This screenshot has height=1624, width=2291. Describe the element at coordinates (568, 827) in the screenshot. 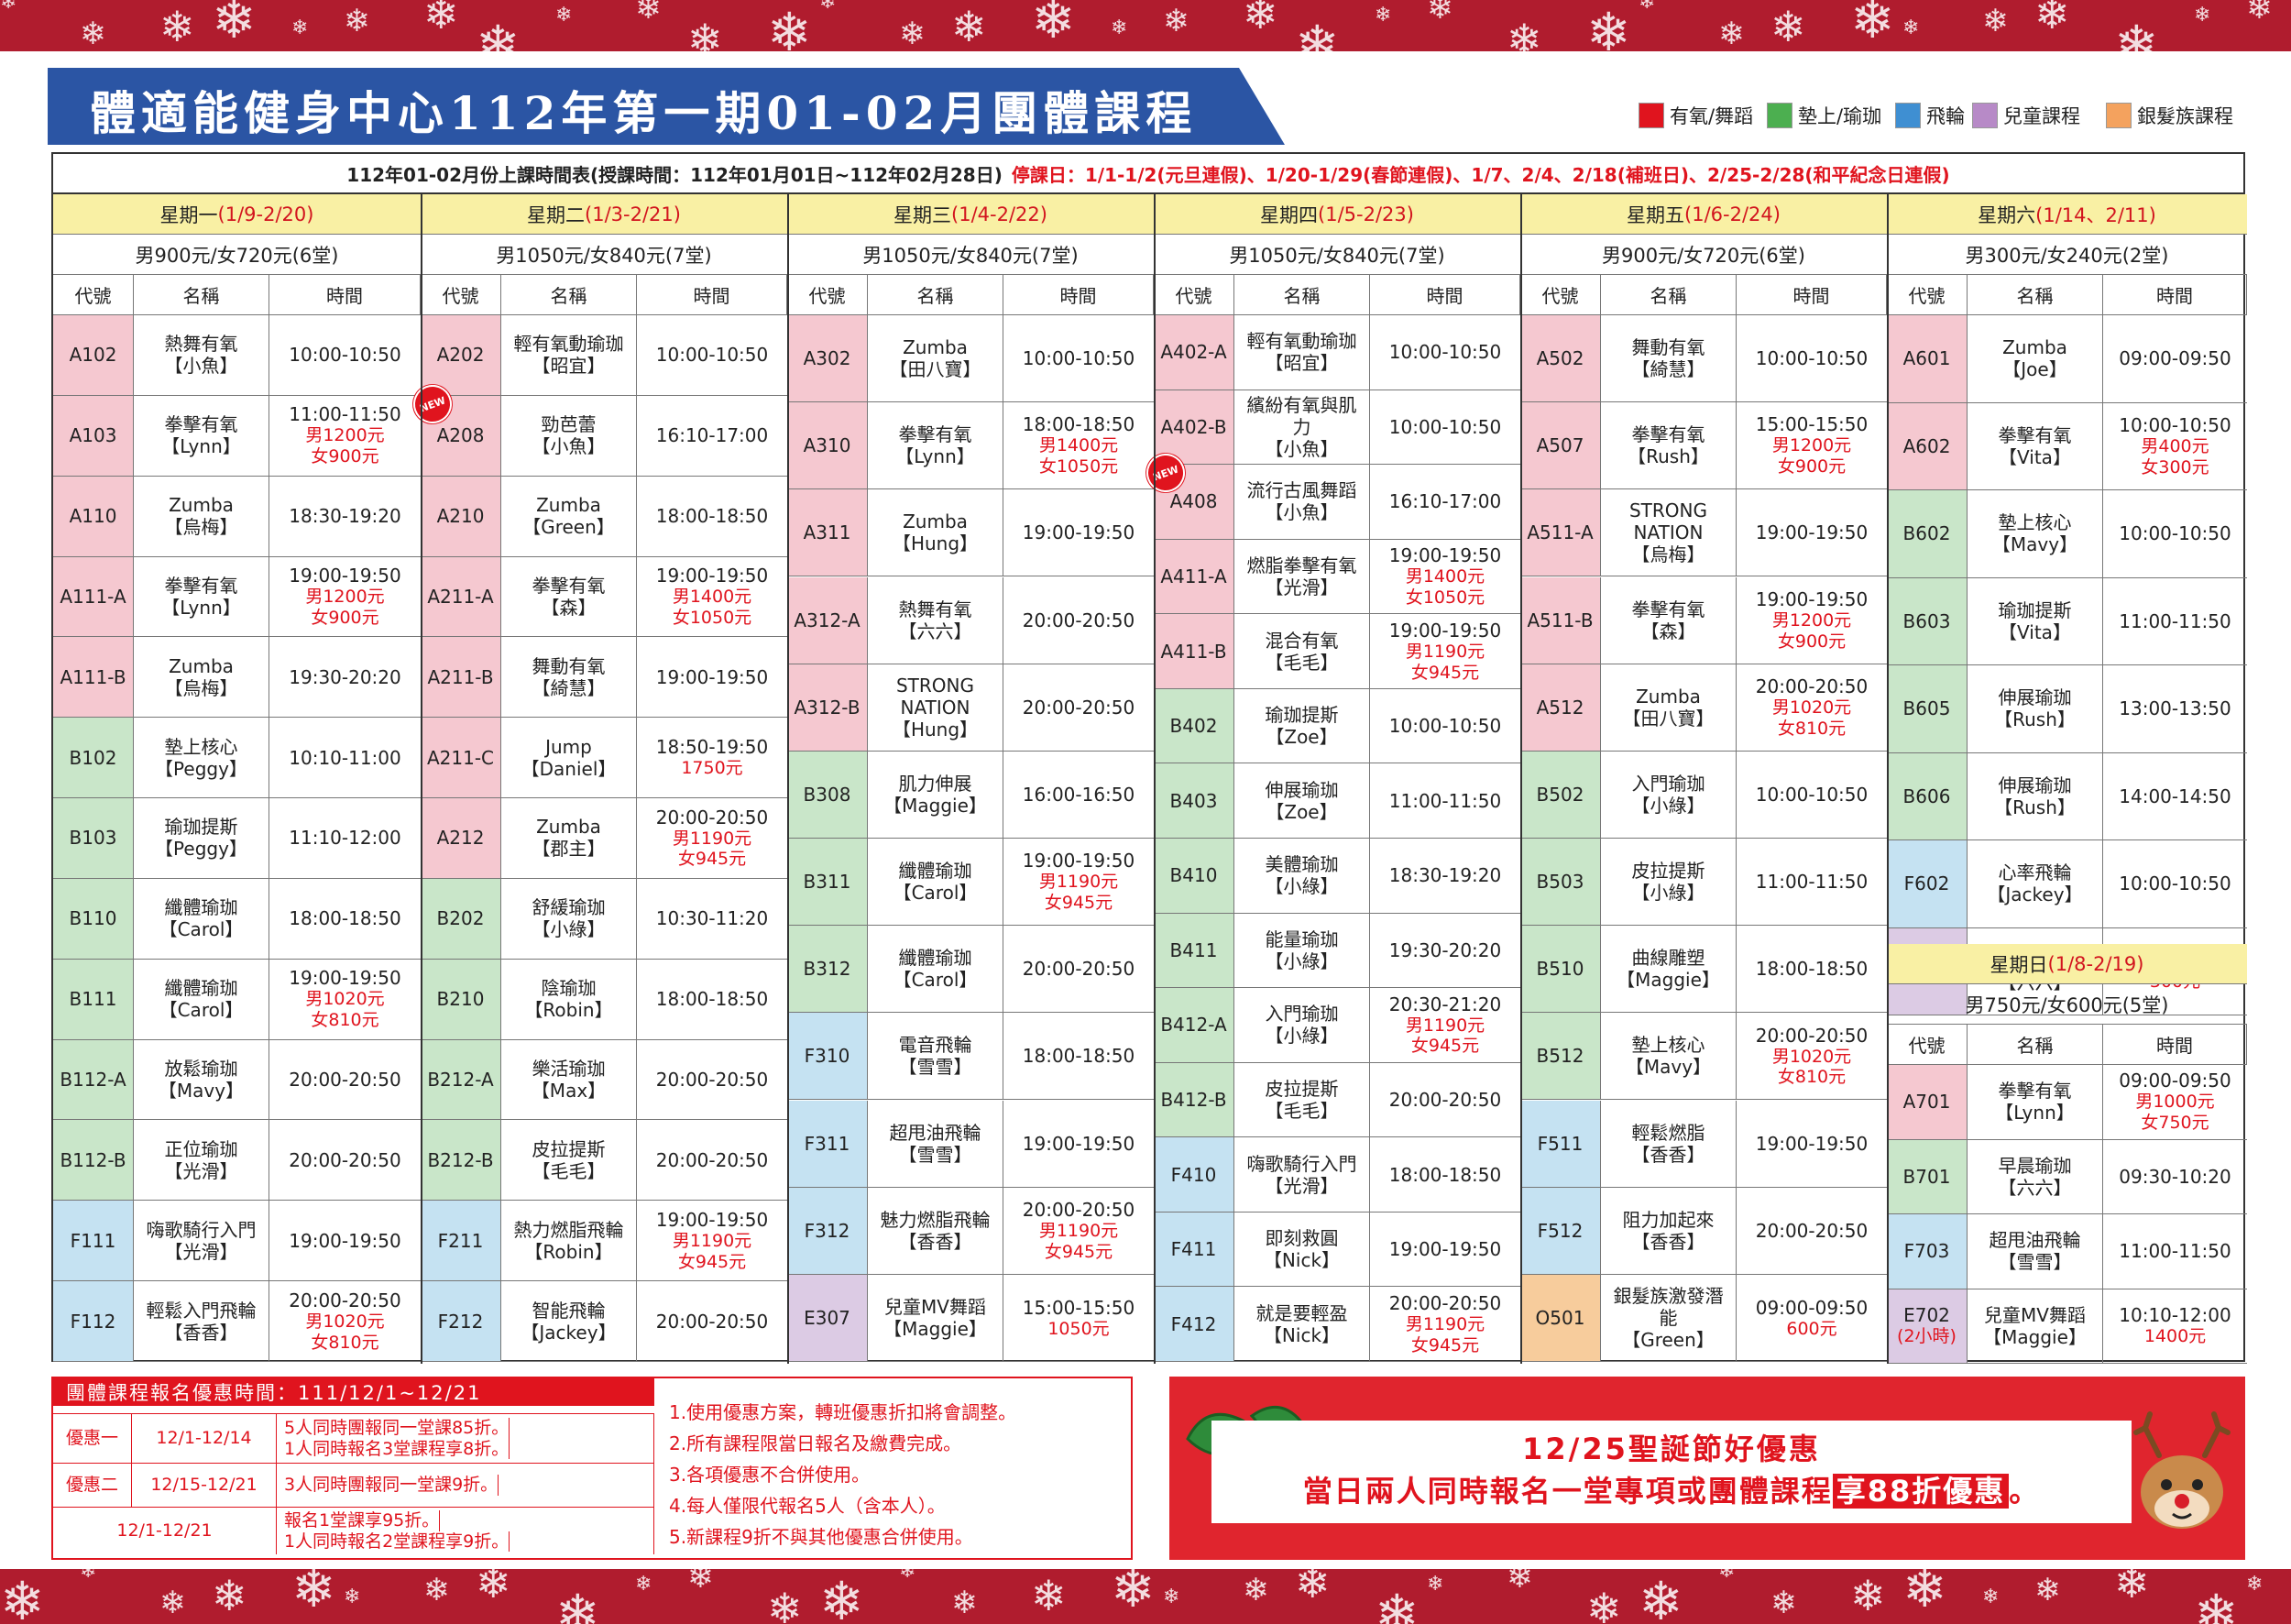

I see `class-name-text: Zumba` at that location.